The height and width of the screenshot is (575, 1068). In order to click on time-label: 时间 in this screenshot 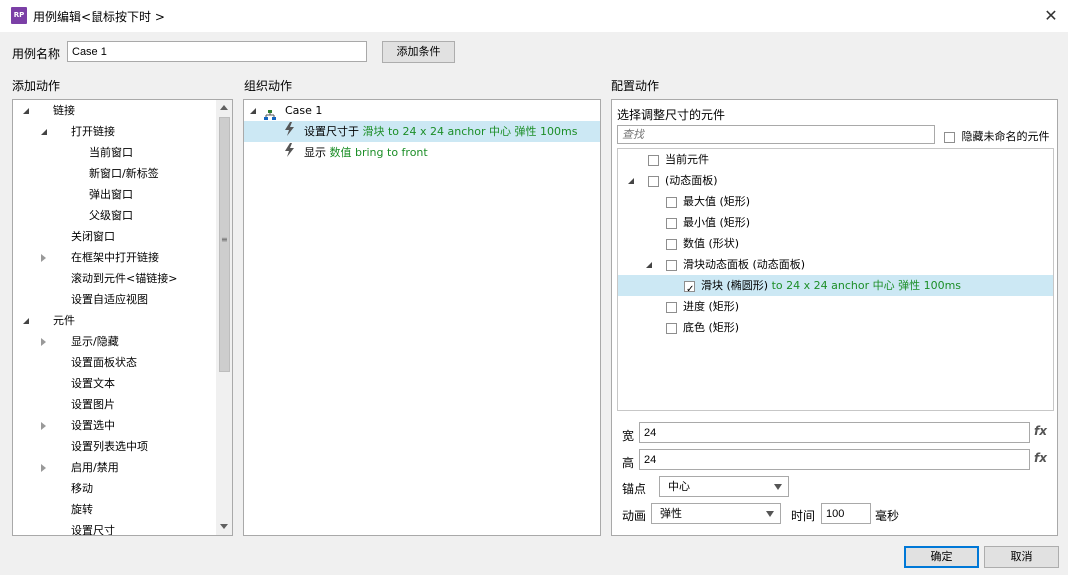, I will do `click(803, 516)`.